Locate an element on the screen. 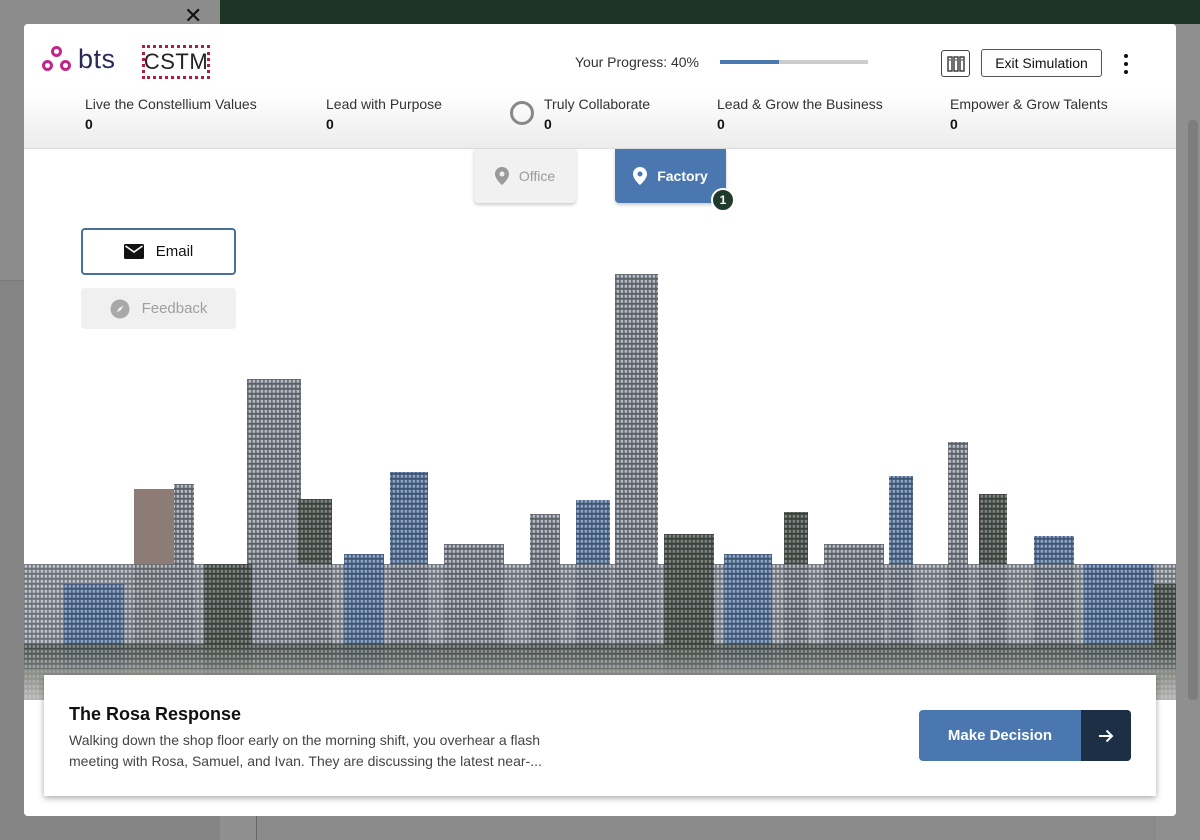 This screenshot has width=1200, height=840. value-label: Lead with Purpose is located at coordinates (384, 104).